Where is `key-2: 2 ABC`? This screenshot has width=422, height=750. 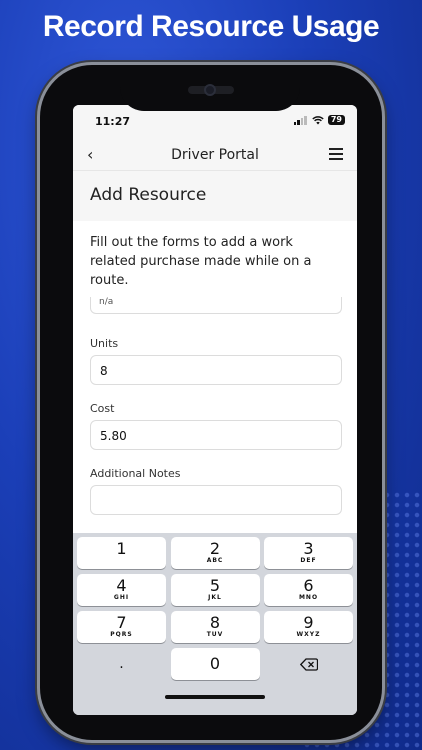
key-2: 2 ABC is located at coordinates (215, 553).